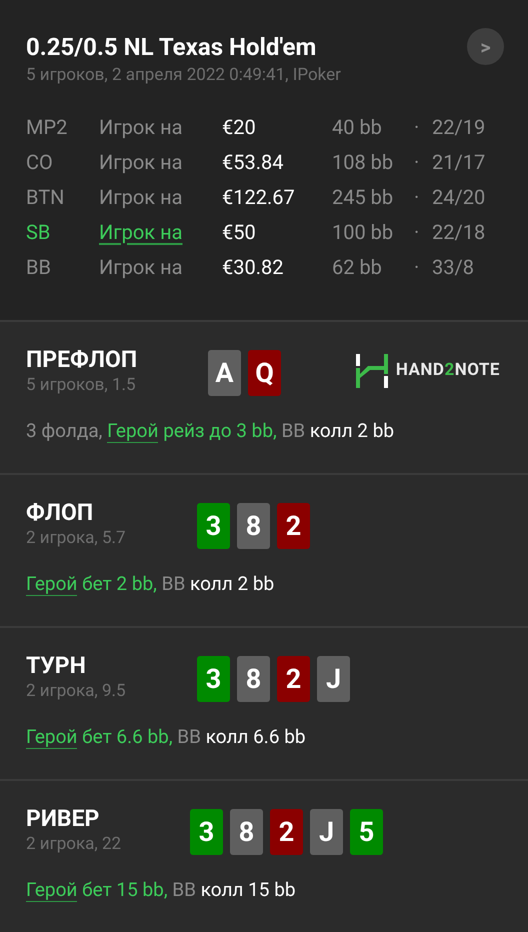 The image size is (528, 932). What do you see at coordinates (372, 371) in the screenshot?
I see `logo-icon` at bounding box center [372, 371].